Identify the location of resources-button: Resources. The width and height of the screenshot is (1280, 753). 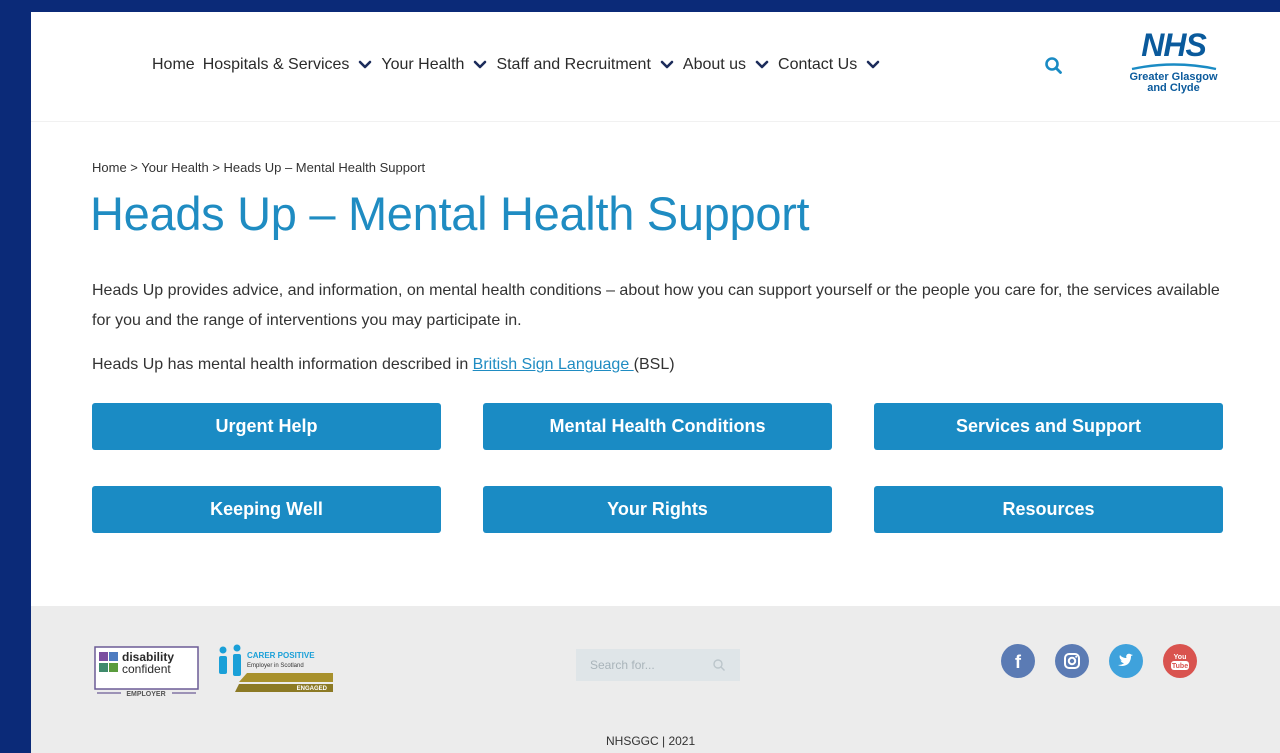
(1048, 509).